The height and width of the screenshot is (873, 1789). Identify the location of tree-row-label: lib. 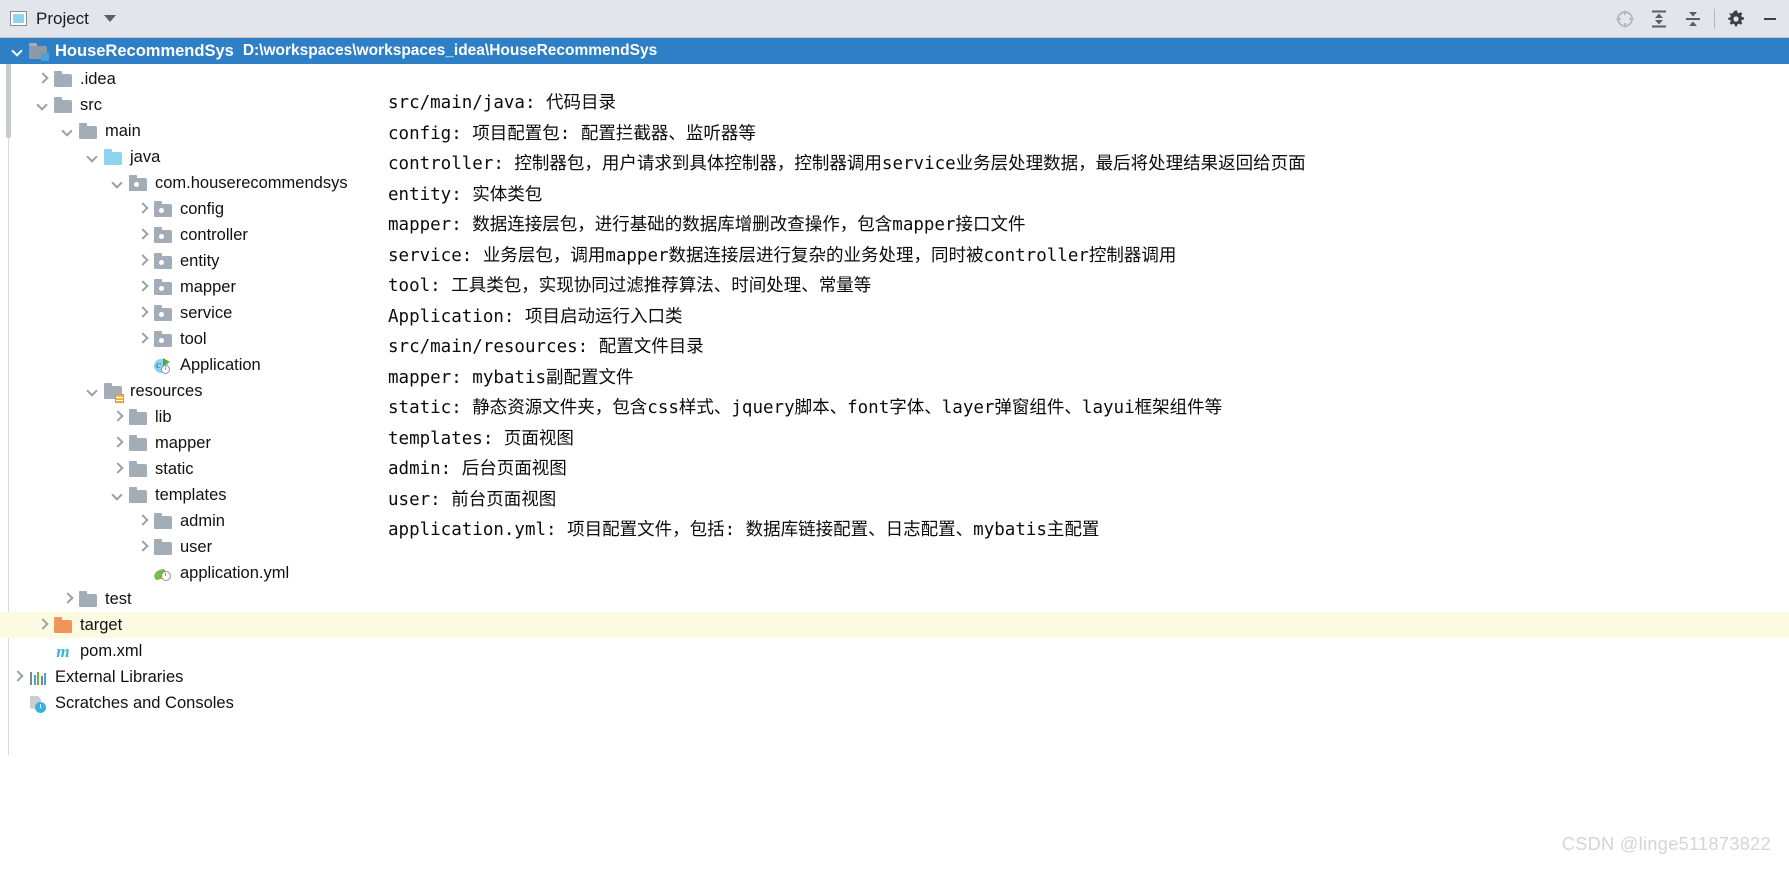
(163, 416).